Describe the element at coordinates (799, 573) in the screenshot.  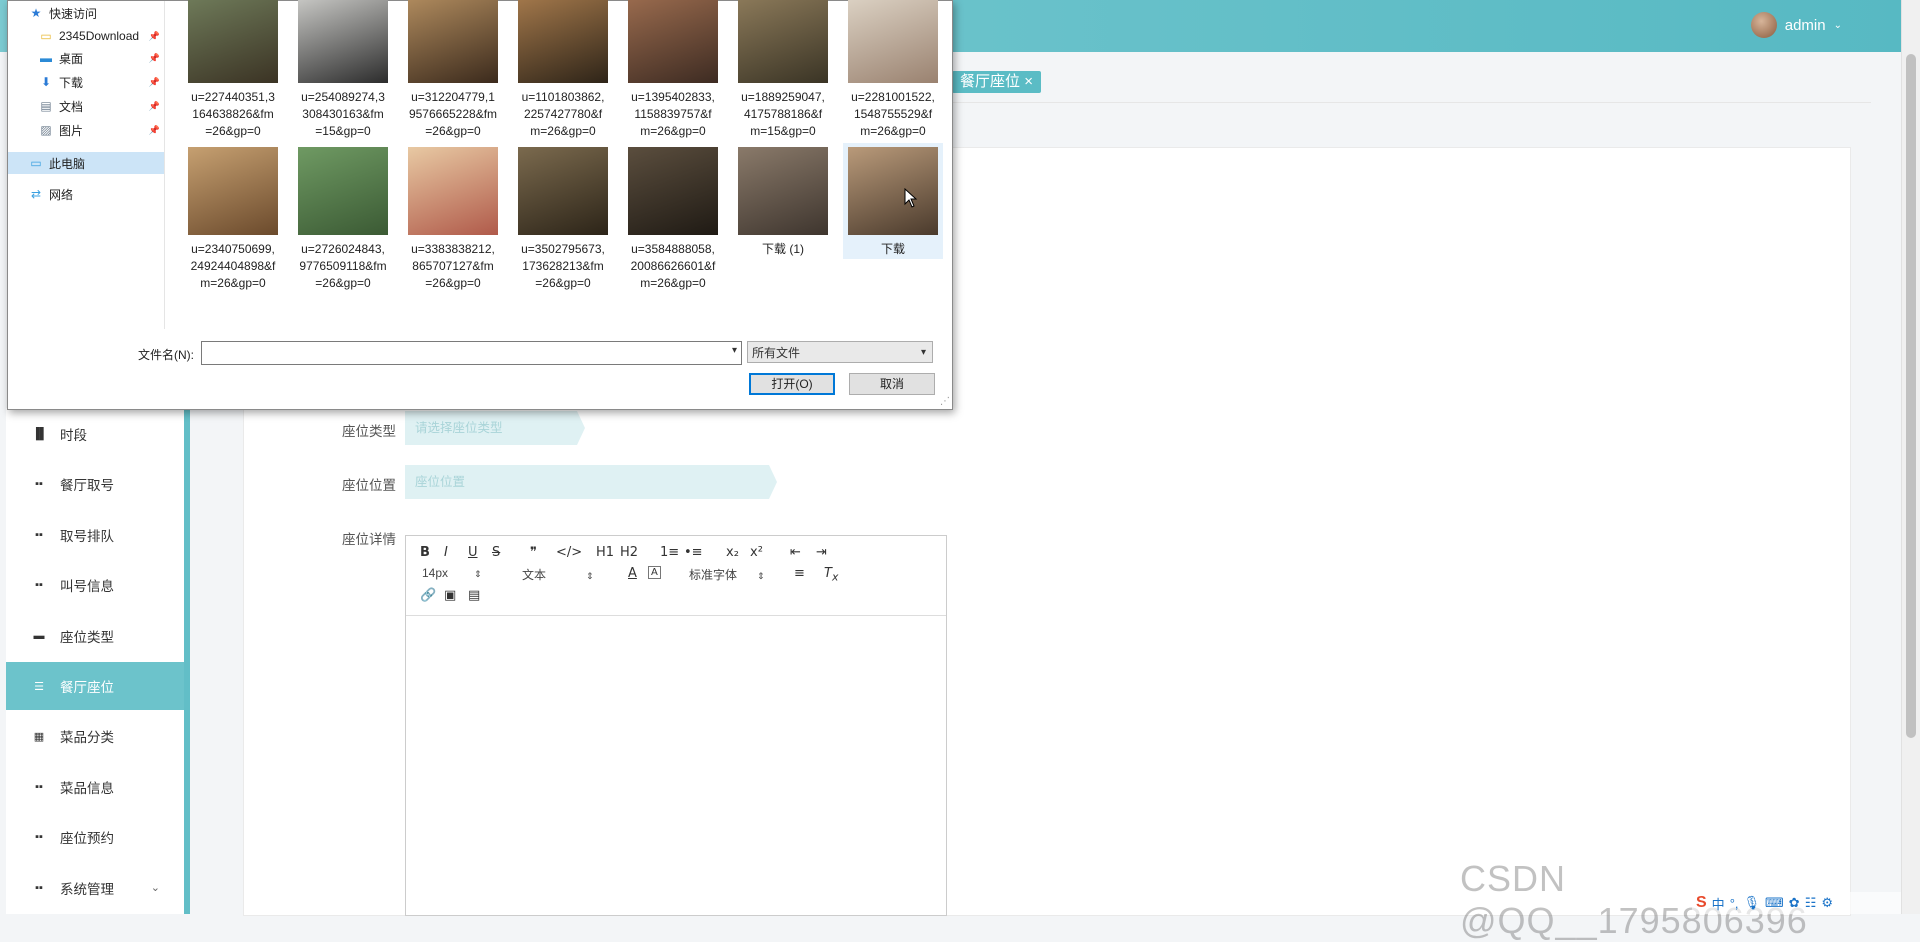
I see `align-icon: ≡` at that location.